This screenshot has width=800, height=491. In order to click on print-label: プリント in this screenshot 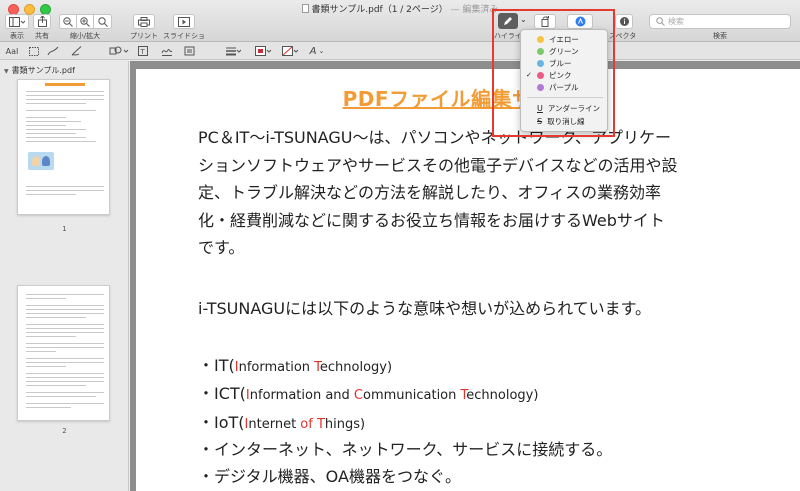, I will do `click(144, 36)`.